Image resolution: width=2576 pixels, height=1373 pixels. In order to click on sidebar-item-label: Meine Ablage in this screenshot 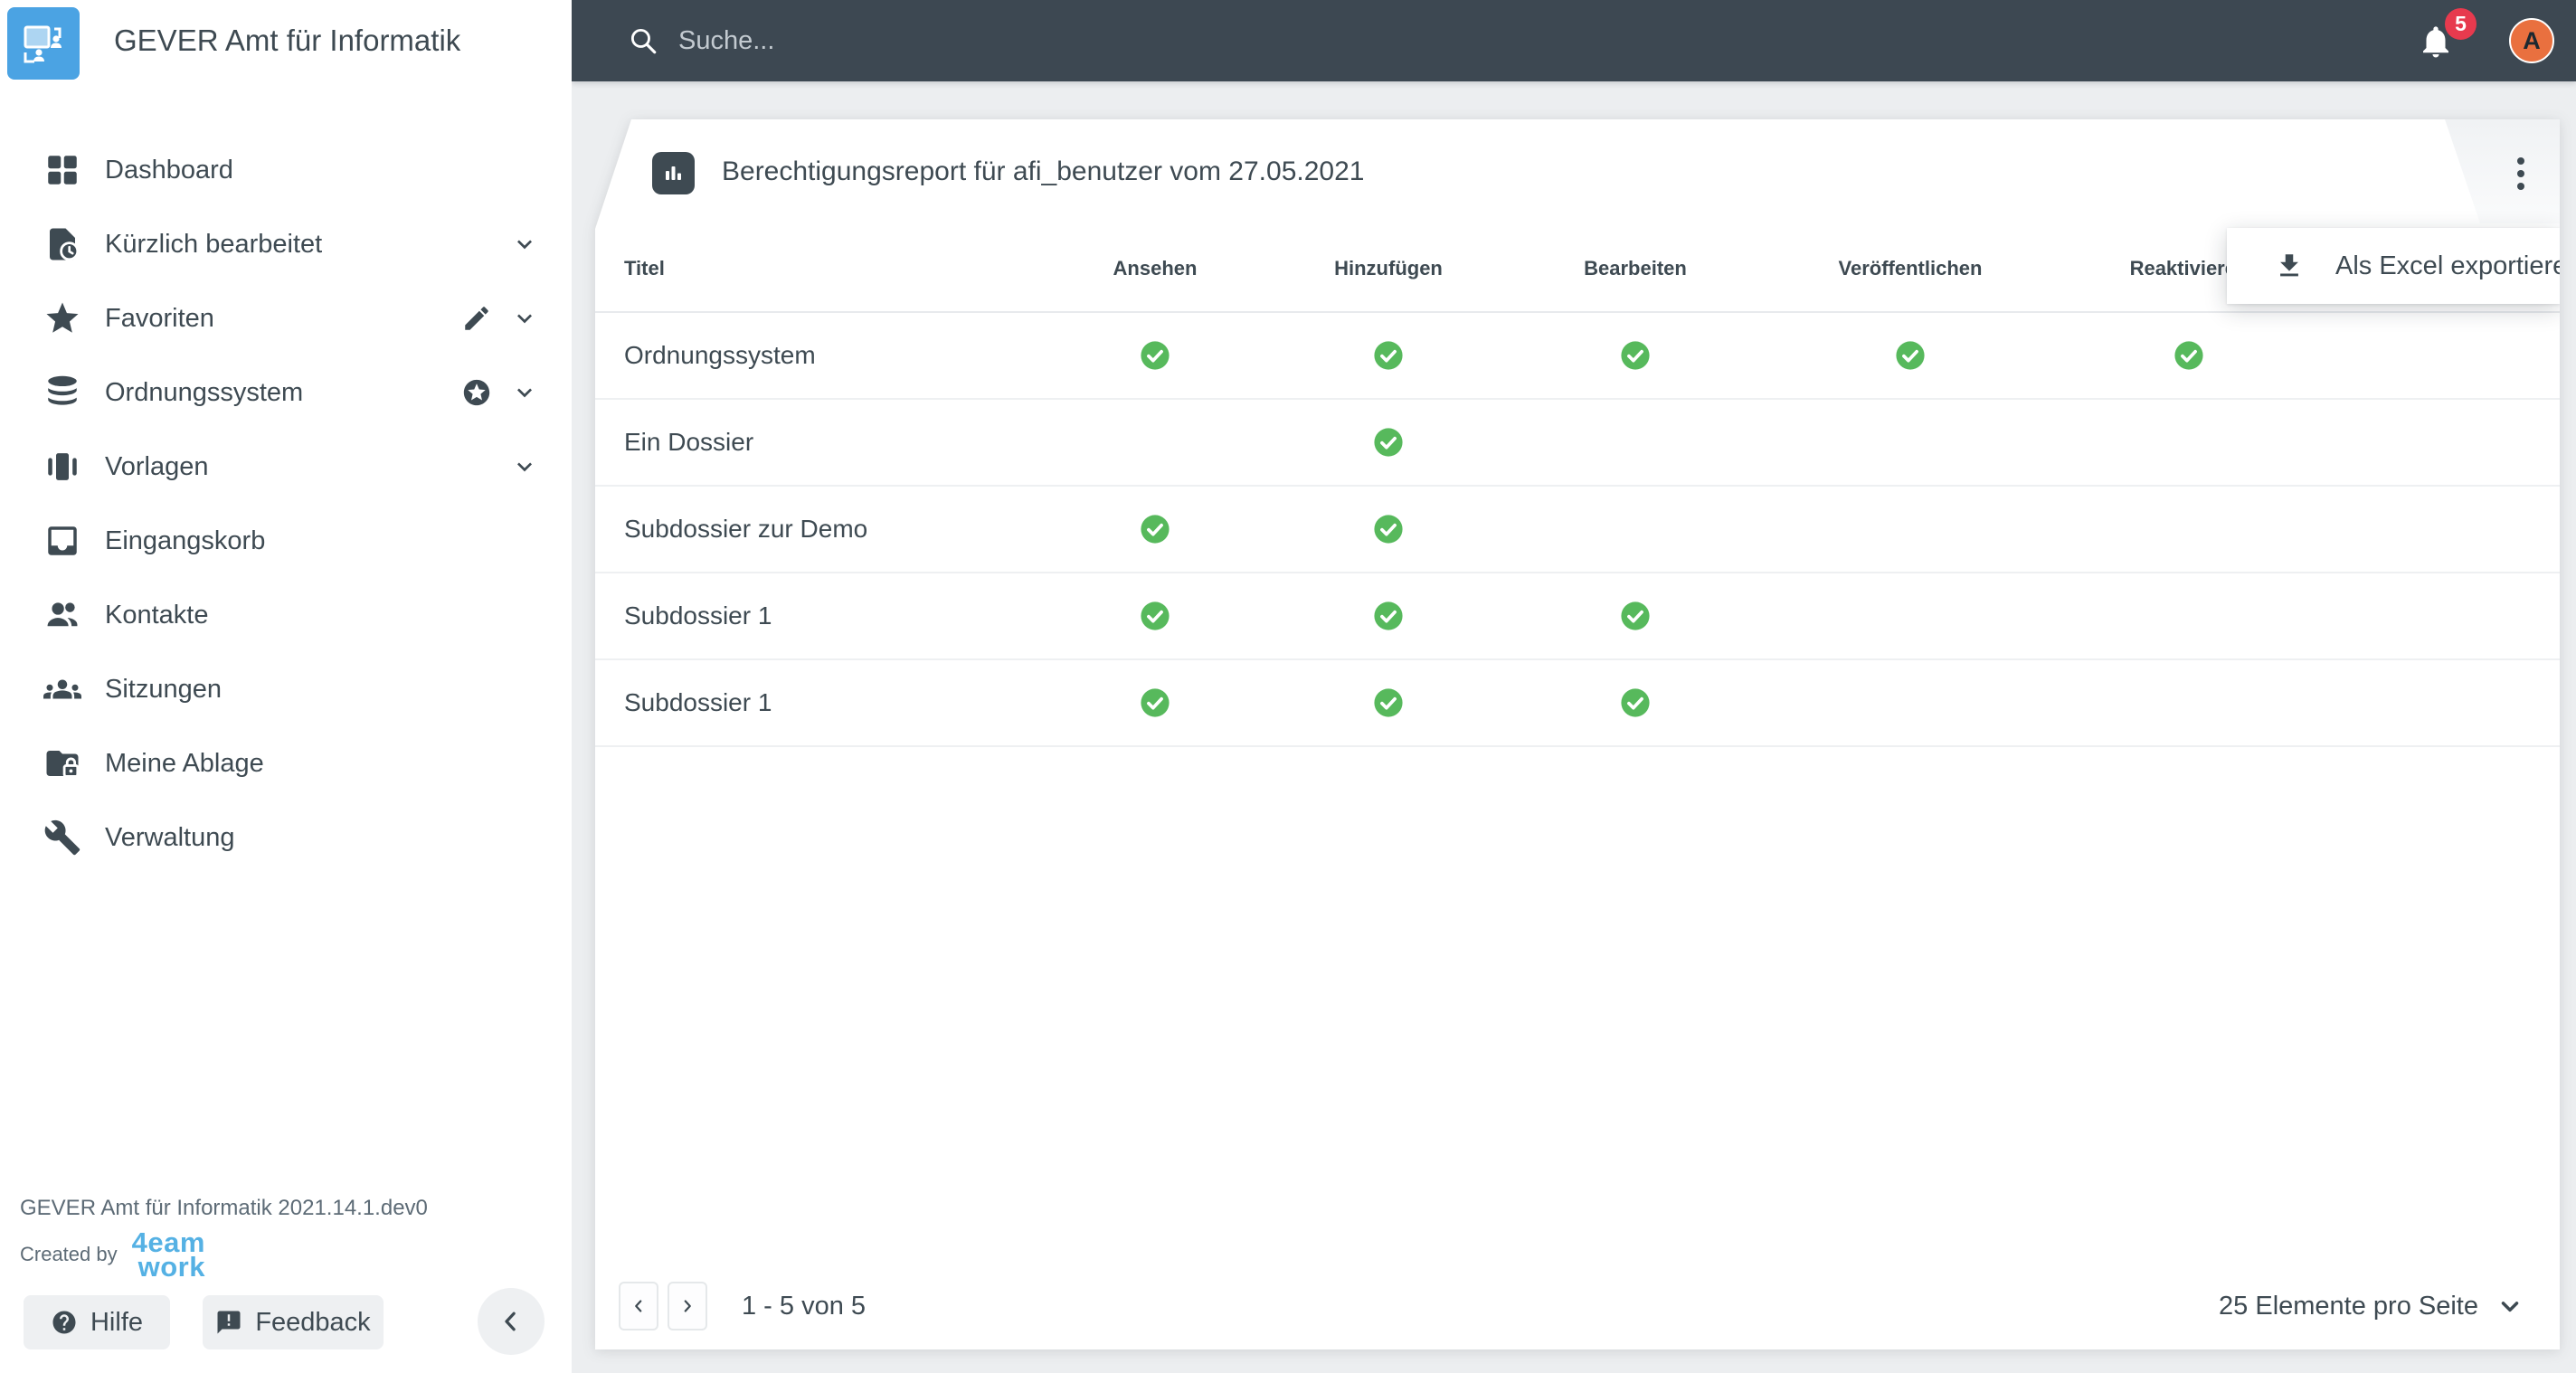, I will do `click(184, 763)`.